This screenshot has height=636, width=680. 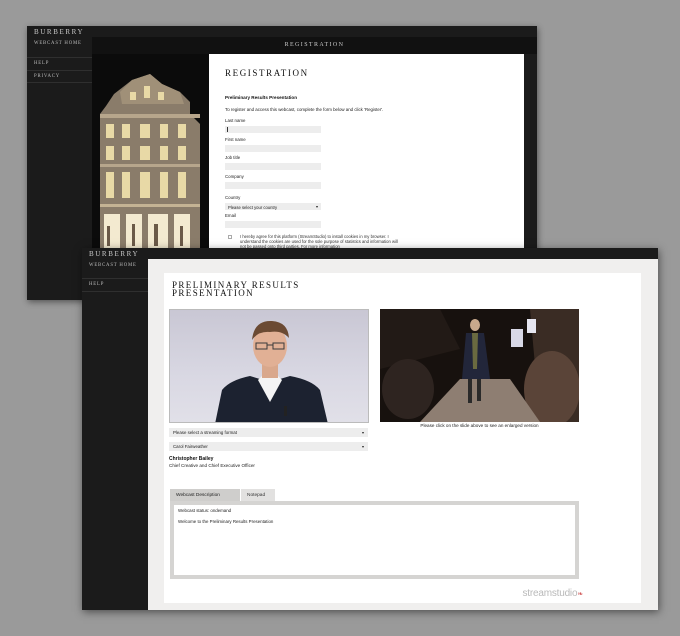 I want to click on job-title-label: Job title, so click(x=233, y=157).